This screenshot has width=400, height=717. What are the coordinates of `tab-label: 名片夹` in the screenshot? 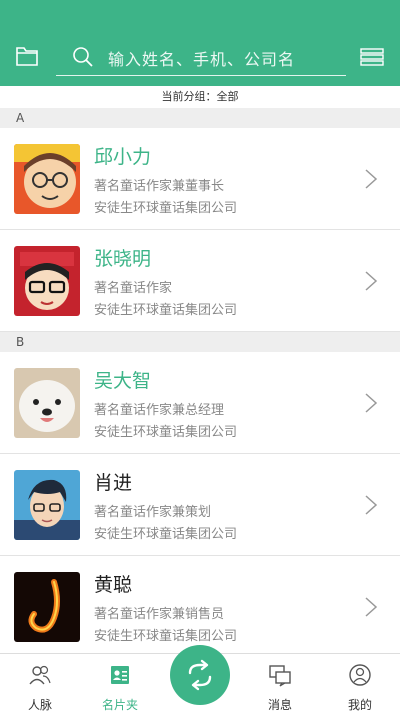 It's located at (119, 705).